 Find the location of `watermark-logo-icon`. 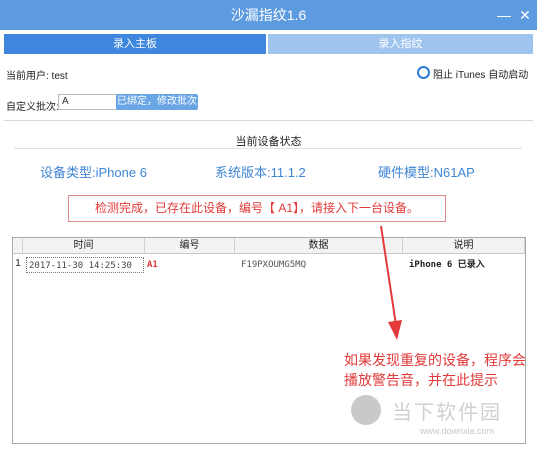

watermark-logo-icon is located at coordinates (366, 410).